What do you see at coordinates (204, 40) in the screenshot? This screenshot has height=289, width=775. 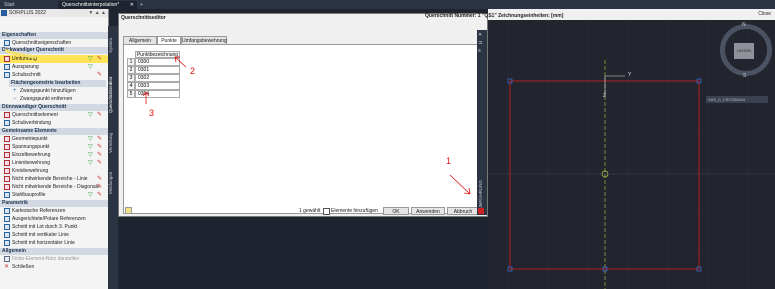 I see `tab-umfangsbewehrung: Umfangsbewehrung` at bounding box center [204, 40].